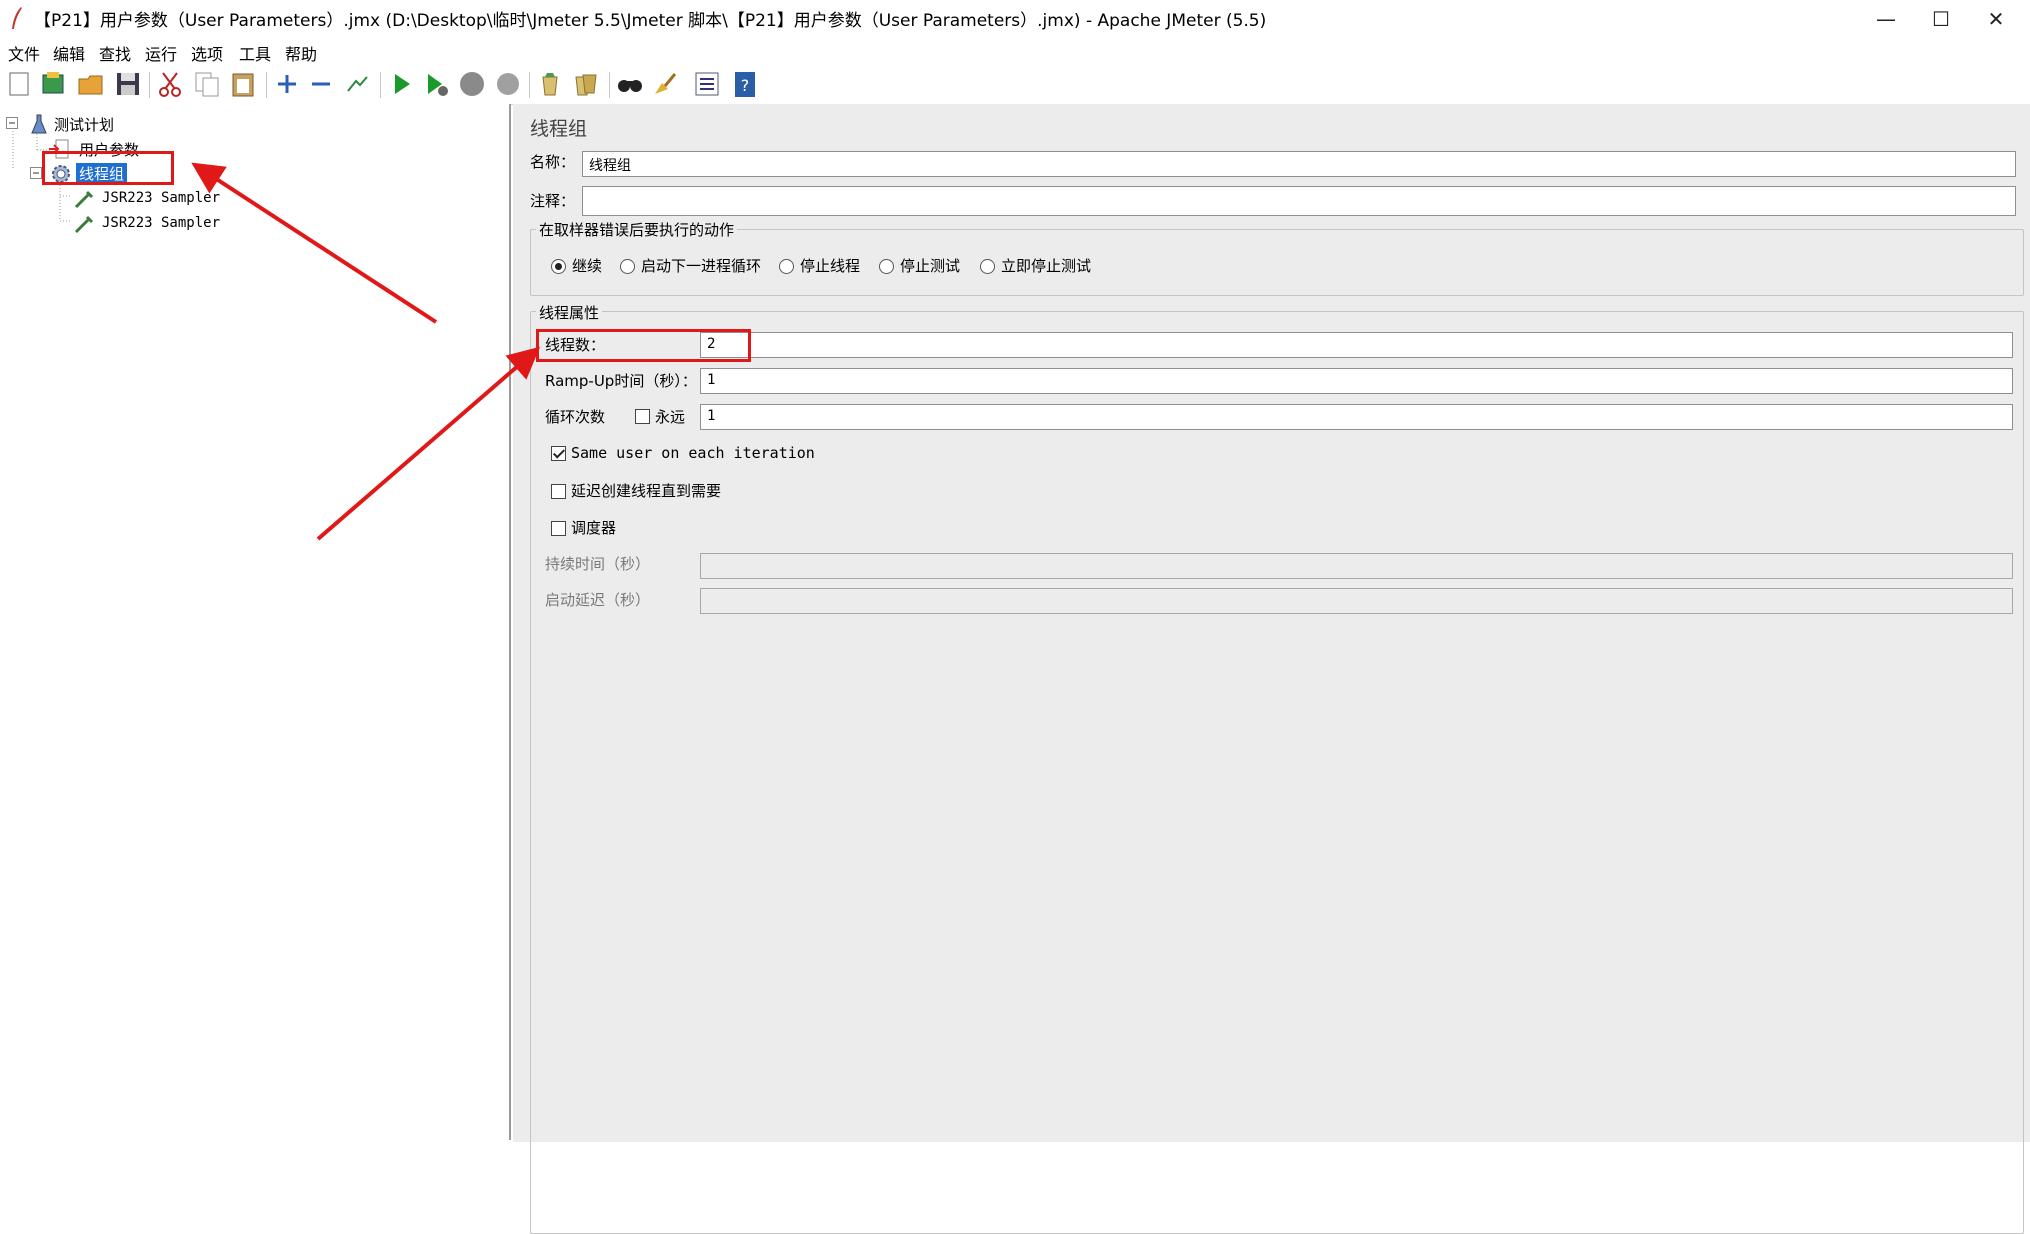 The width and height of the screenshot is (2030, 1234). I want to click on collapse-toggle-icon, so click(12, 123).